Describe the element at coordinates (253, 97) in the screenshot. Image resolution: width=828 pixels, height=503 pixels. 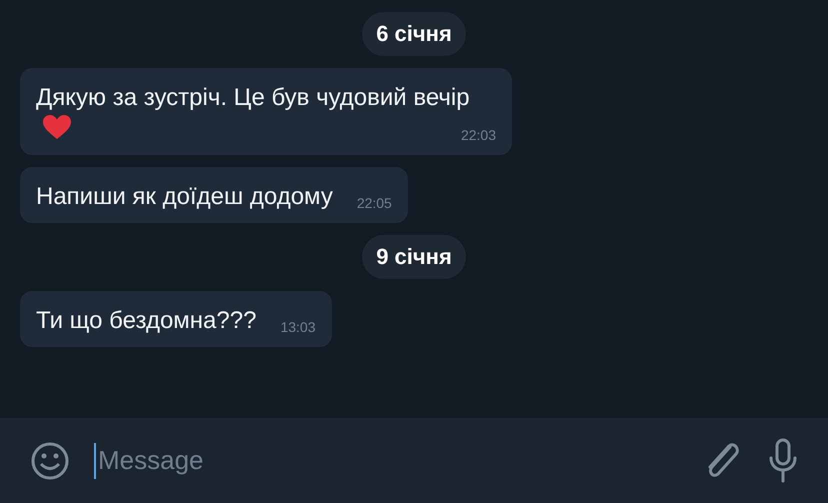
I see `message-text: Дякую за зустріч. Це був чудовий вечір` at that location.